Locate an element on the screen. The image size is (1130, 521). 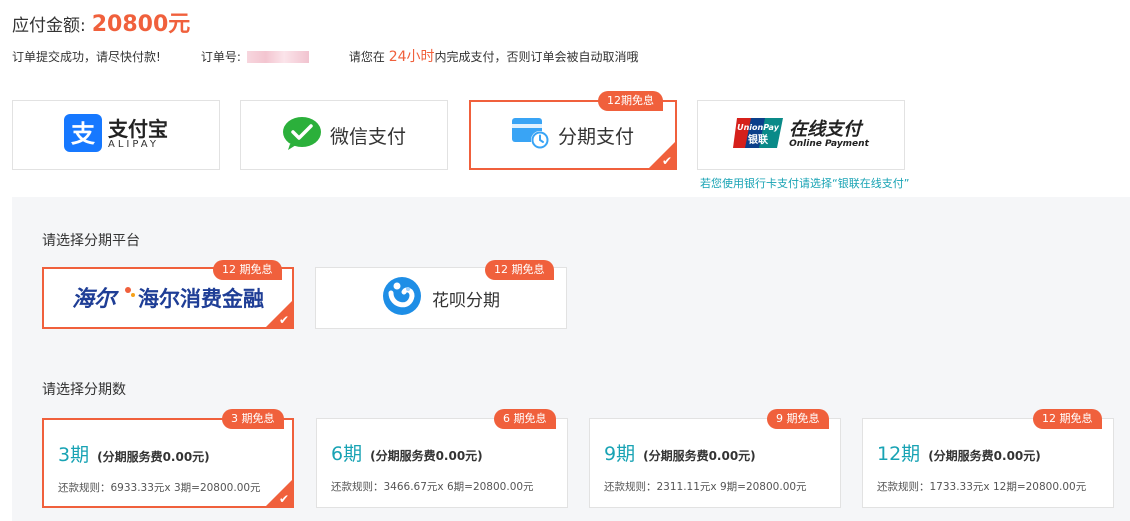
order-submitted-text: 订单提交成功，请尽快付款! is located at coordinates (86, 56).